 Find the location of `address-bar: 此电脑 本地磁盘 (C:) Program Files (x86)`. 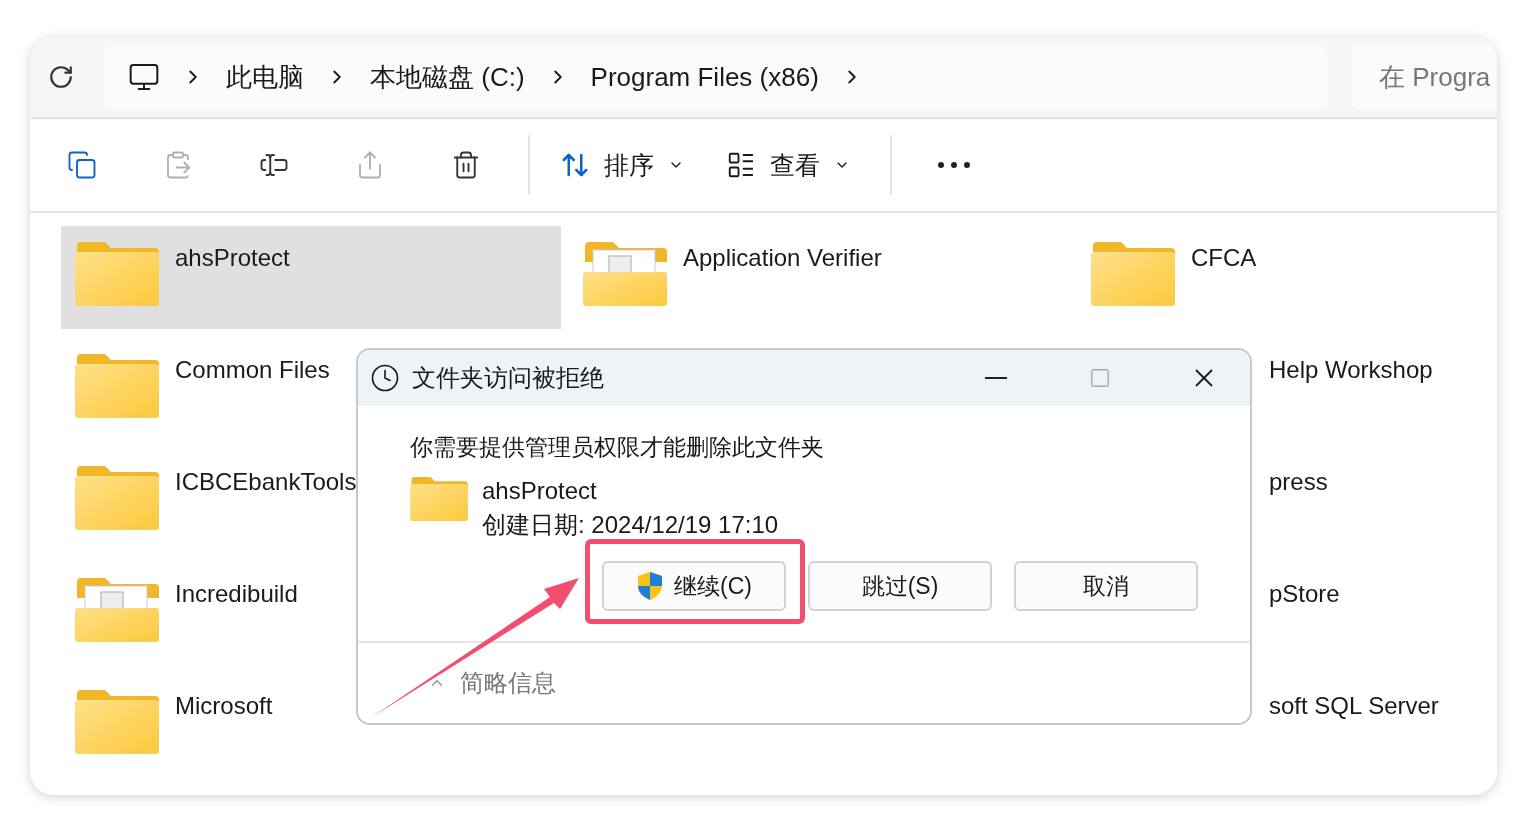

address-bar: 此电脑 本地磁盘 (C:) Program Files (x86) is located at coordinates (715, 77).